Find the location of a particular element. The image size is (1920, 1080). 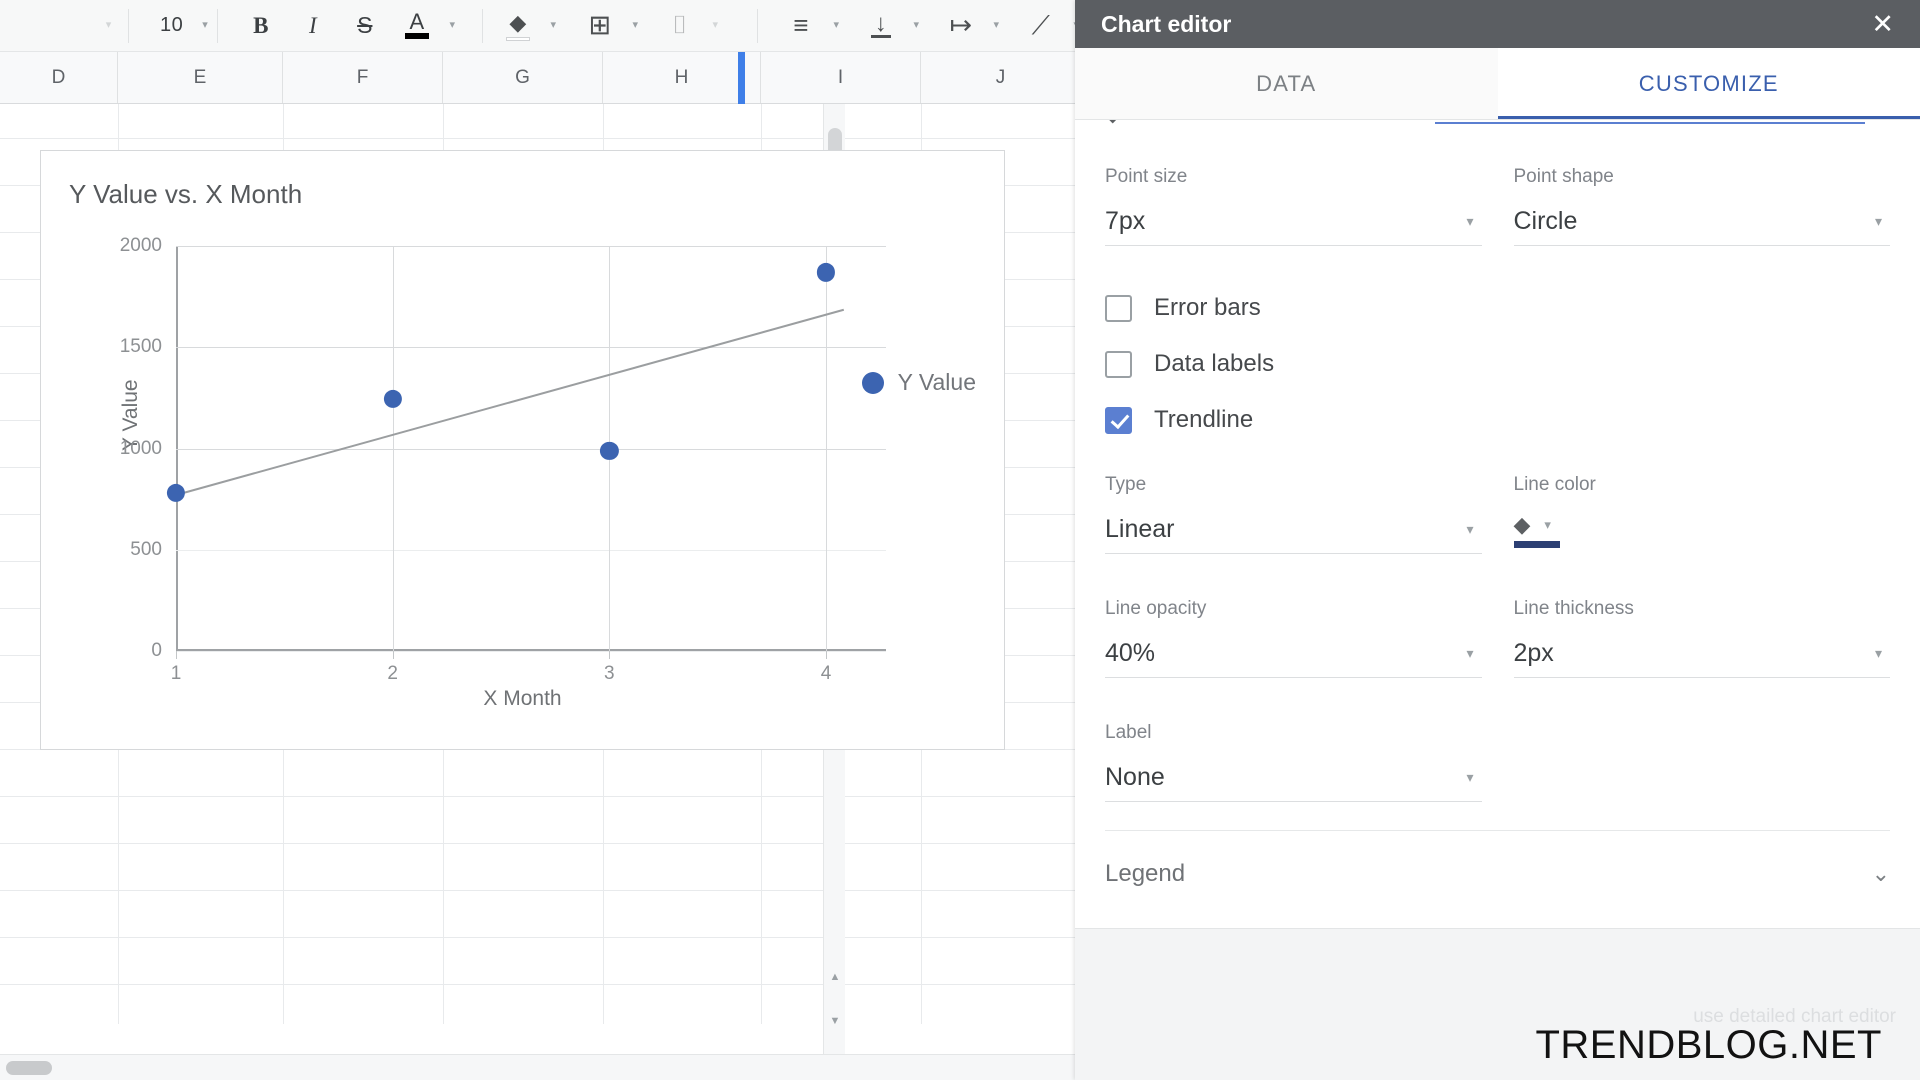

legend-section-label: Legend is located at coordinates (1145, 873).